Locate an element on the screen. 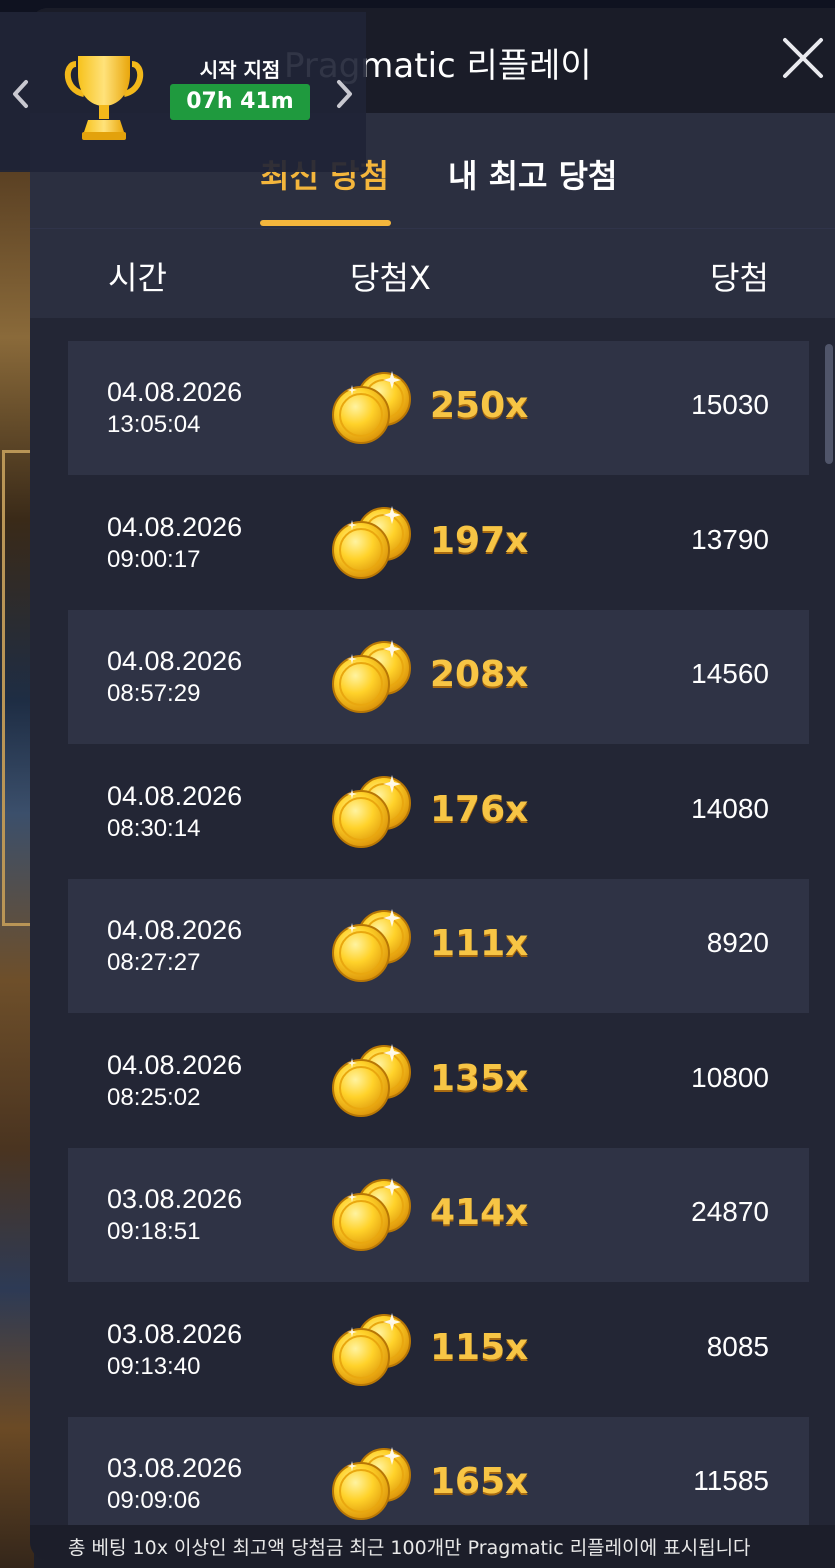 Image resolution: width=835 pixels, height=1568 pixels. win-amount: 10800 is located at coordinates (730, 1077).